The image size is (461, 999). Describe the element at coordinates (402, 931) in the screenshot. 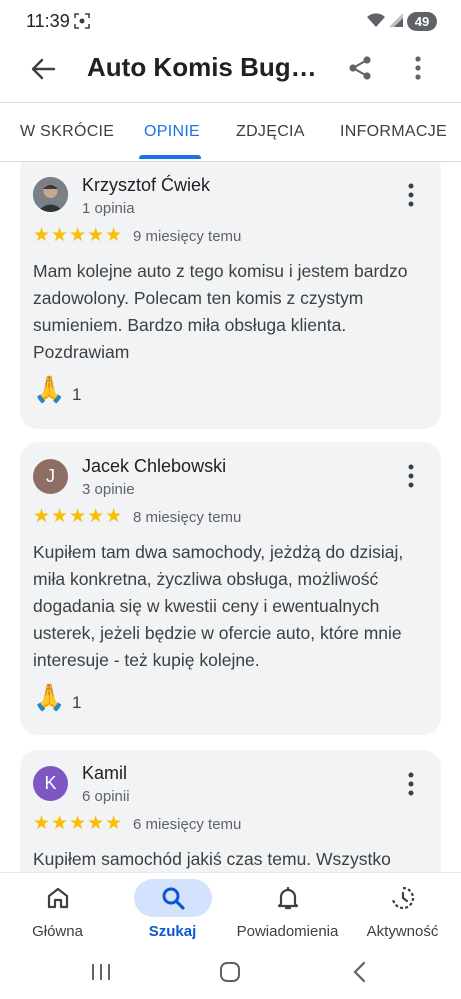

I see `nav-label: Aktywność` at that location.